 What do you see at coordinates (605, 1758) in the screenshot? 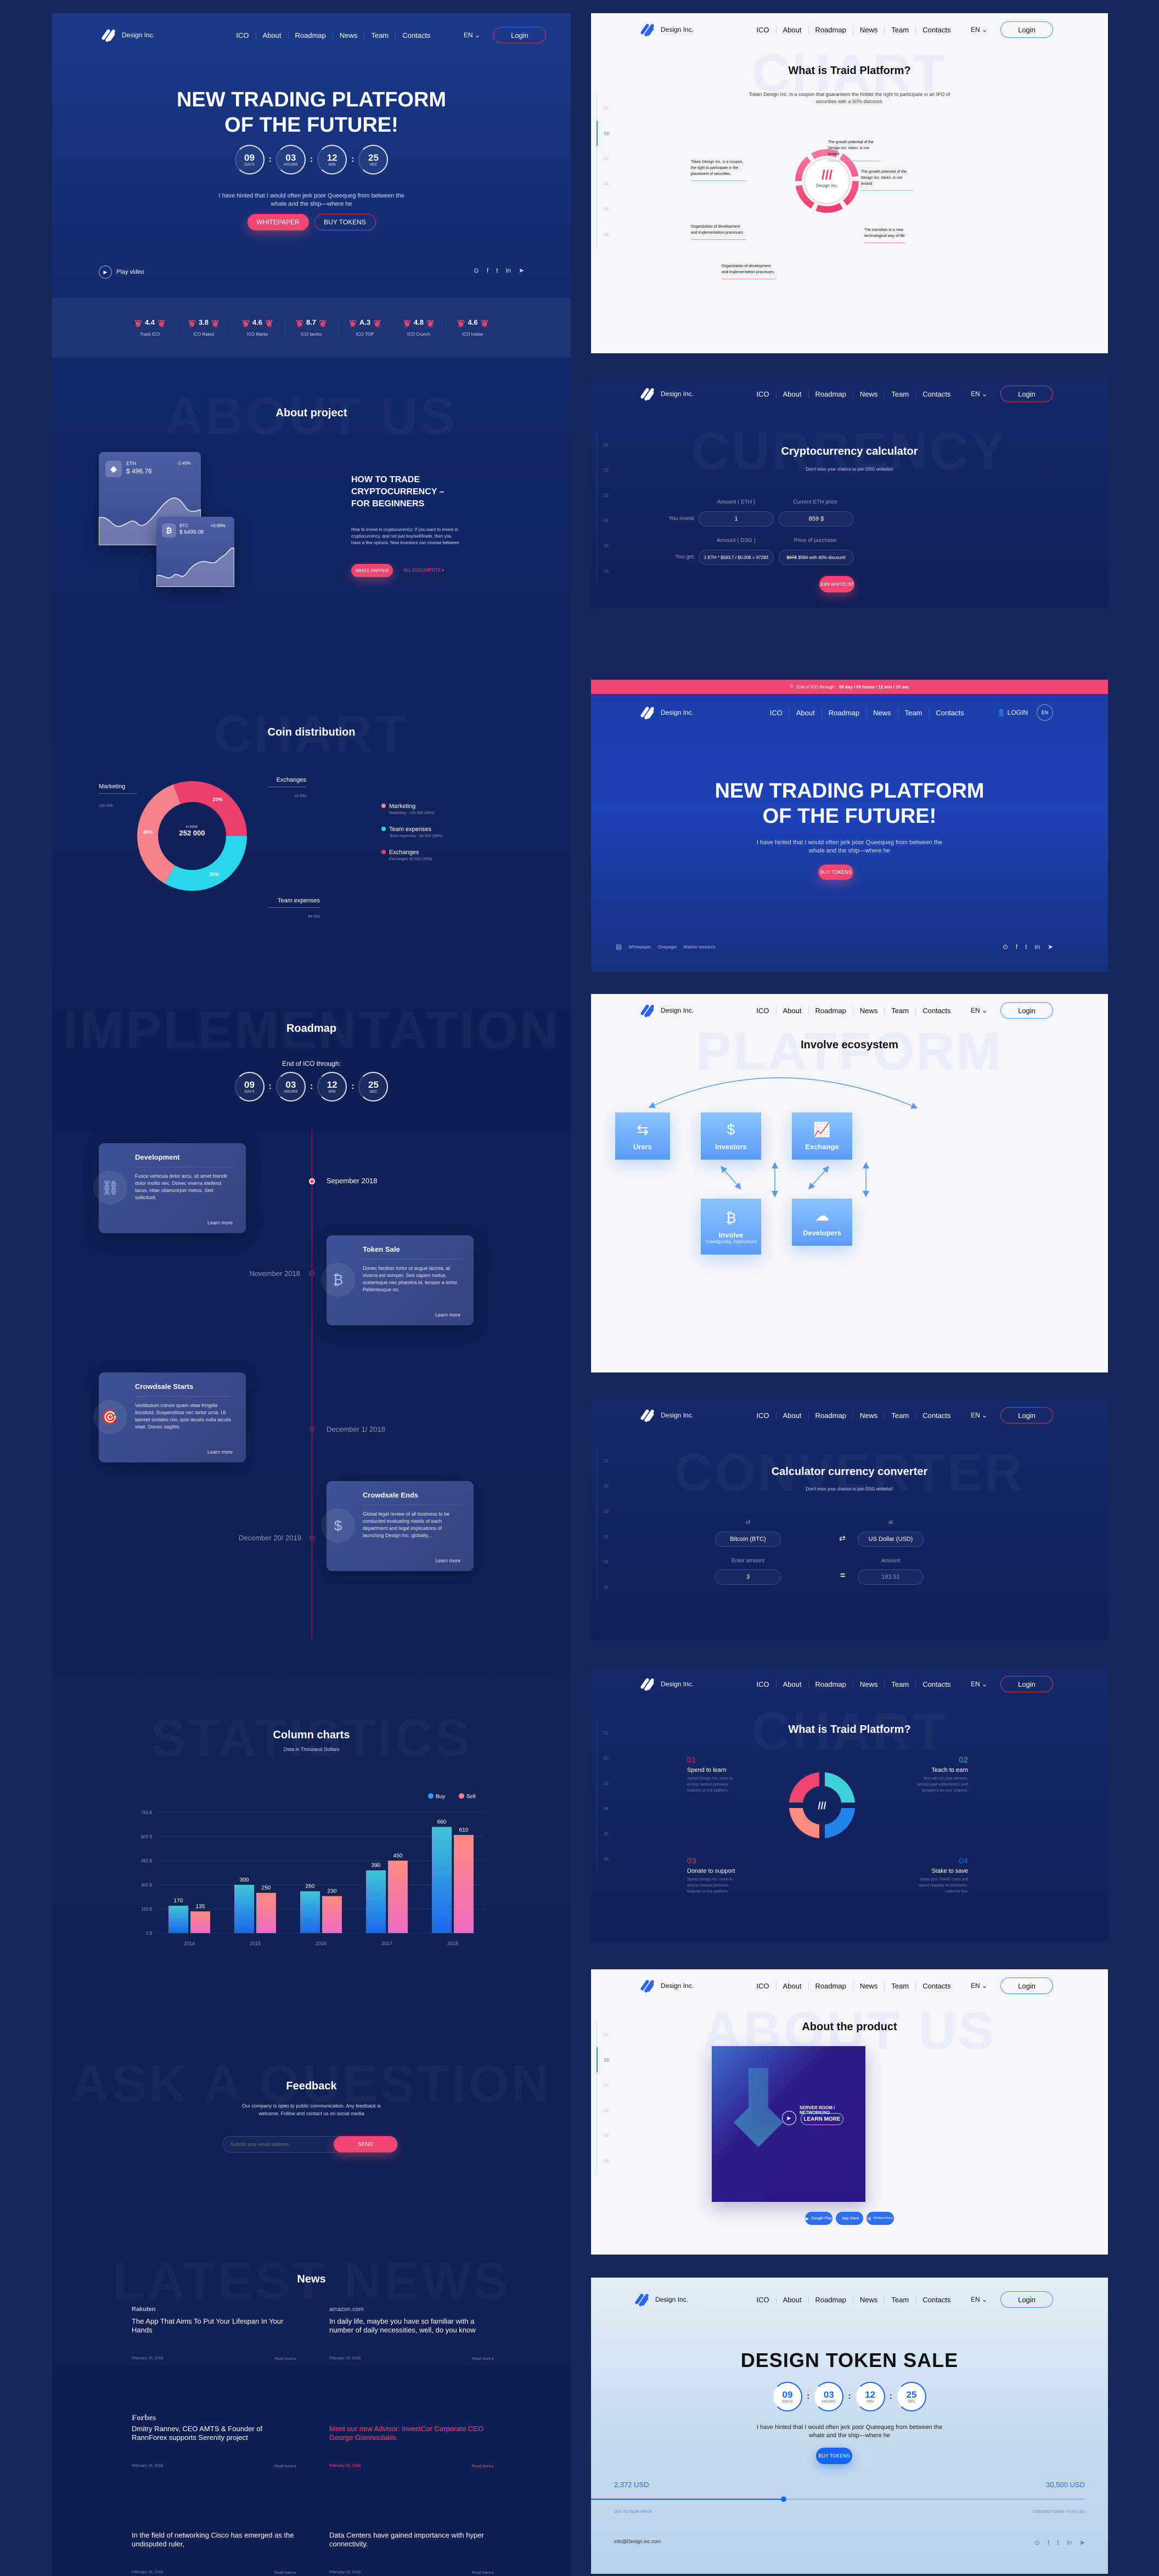
I see `step: 02` at bounding box center [605, 1758].